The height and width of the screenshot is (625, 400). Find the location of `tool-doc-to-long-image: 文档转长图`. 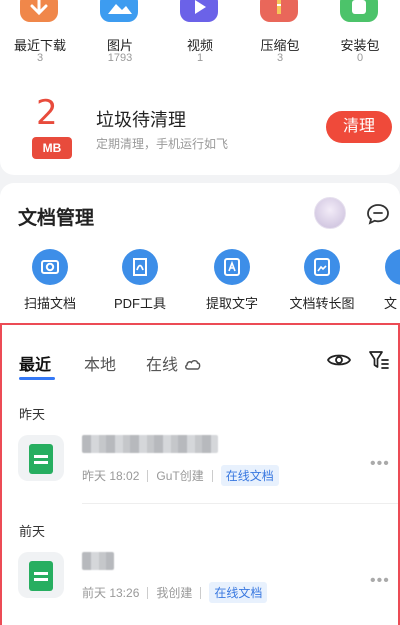

tool-doc-to-long-image: 文档转长图 is located at coordinates (322, 280).